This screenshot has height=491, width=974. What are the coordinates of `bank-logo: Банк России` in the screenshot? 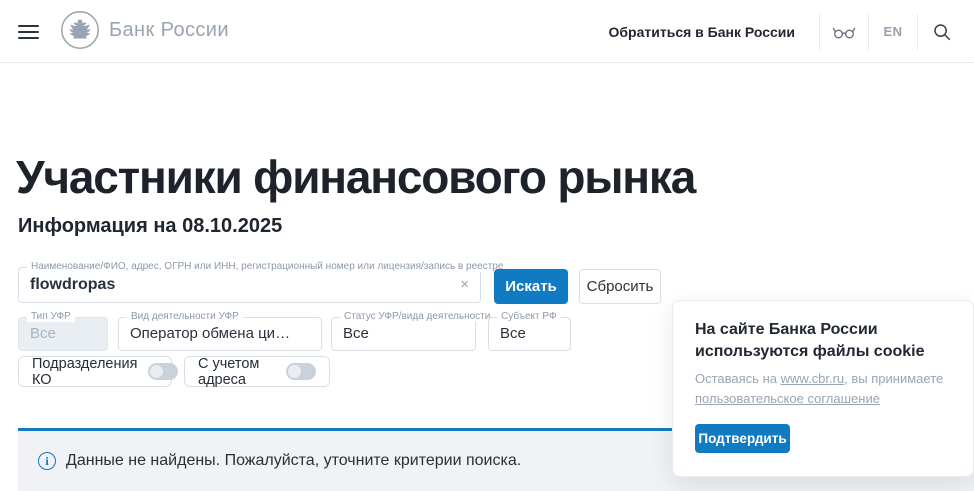 It's located at (144, 30).